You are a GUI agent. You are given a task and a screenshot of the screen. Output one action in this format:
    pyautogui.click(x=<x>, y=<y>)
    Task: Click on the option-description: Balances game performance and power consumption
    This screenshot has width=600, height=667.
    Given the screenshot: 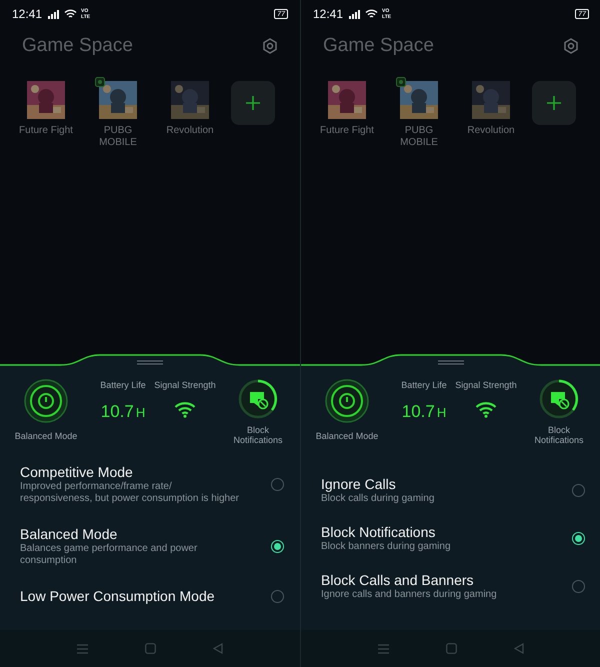 What is the action you would take?
    pyautogui.click(x=109, y=555)
    